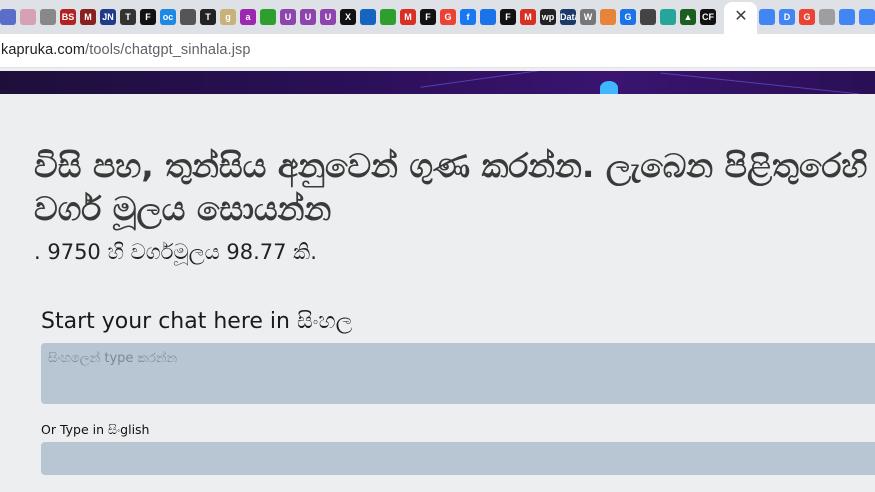 The height and width of the screenshot is (492, 875). I want to click on browser-toolbar: kapruka.com/tools/chatgpt_sinhala.jsp, so click(437, 51).